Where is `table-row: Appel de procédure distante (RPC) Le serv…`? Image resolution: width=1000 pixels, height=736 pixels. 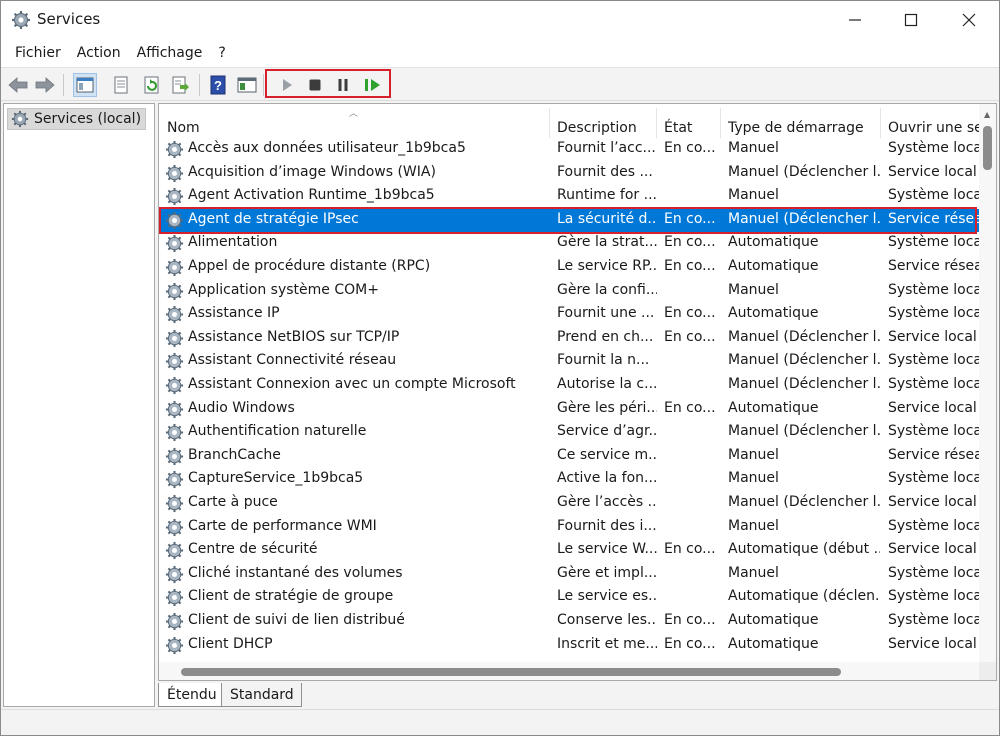
table-row: Appel de procédure distante (RPC) Le serv… is located at coordinates (569, 268).